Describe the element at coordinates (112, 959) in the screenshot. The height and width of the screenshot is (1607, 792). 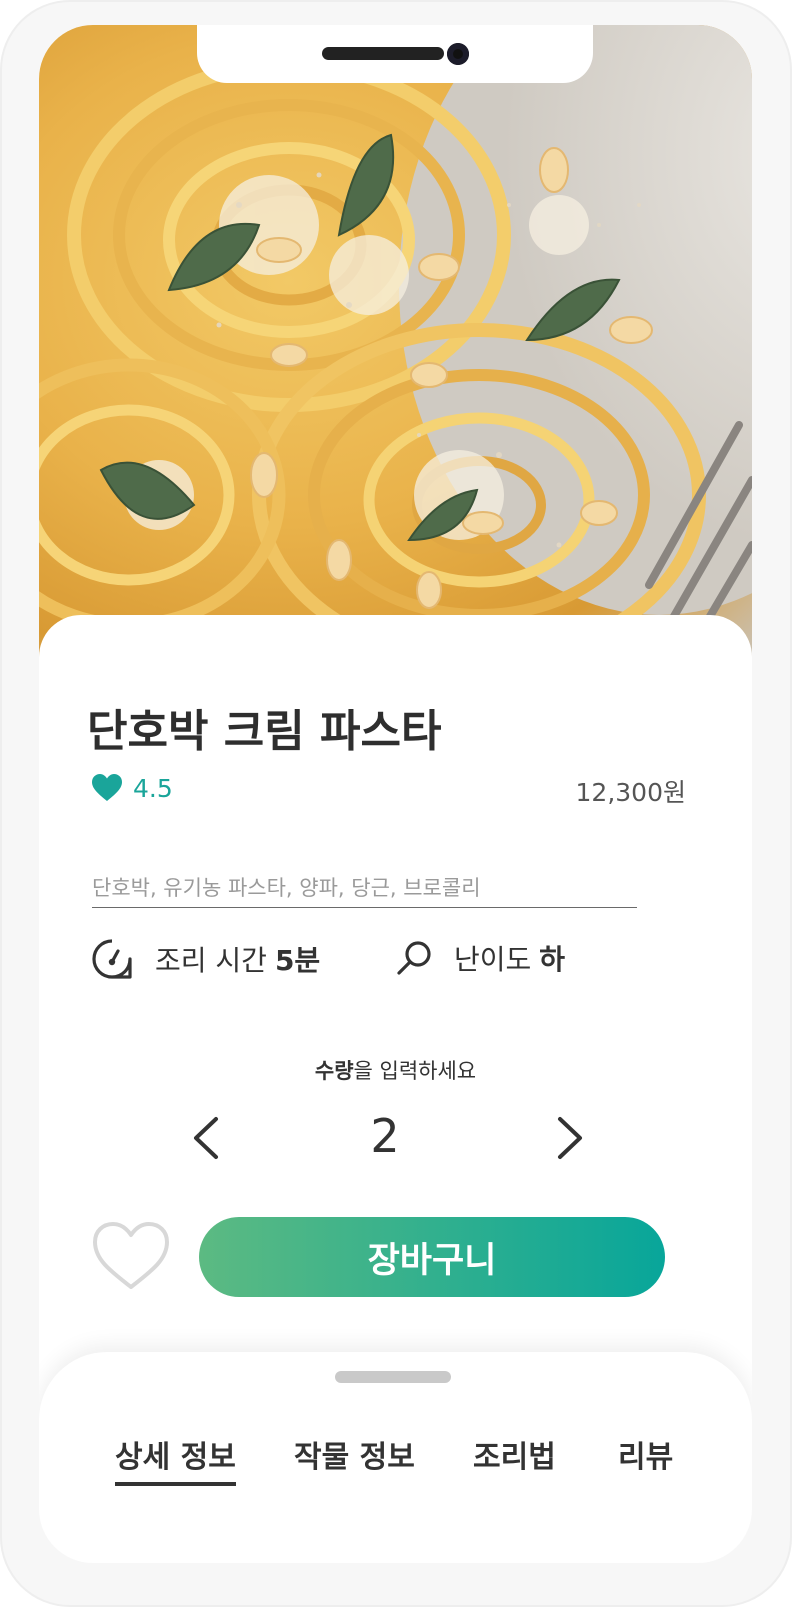
I see `timer-gauge-icon` at that location.